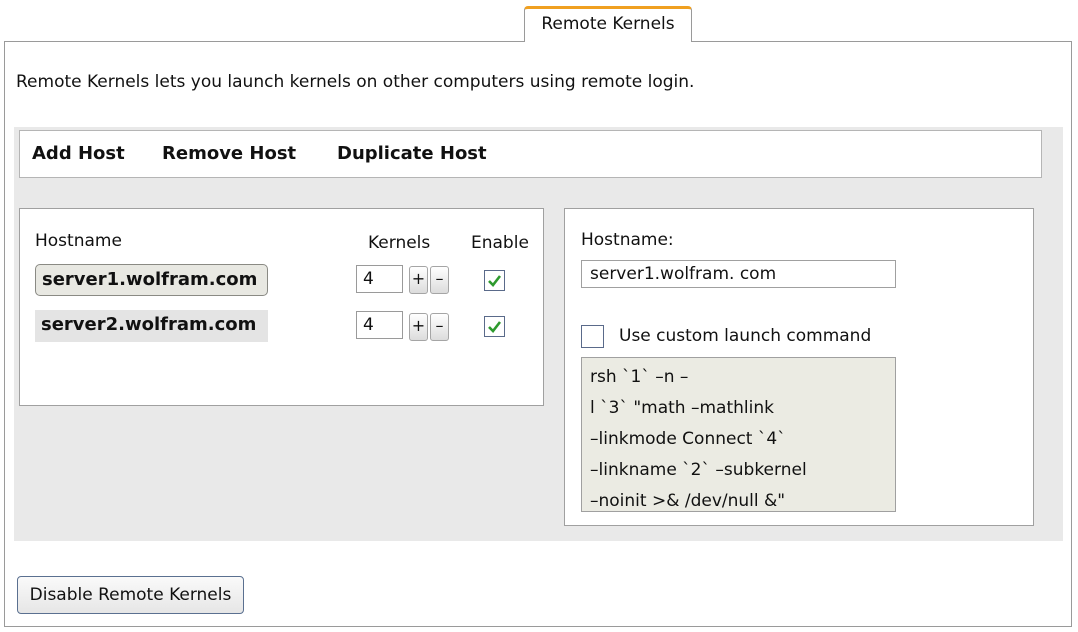  Describe the element at coordinates (78, 153) in the screenshot. I see `add-host-button: Add Host` at that location.